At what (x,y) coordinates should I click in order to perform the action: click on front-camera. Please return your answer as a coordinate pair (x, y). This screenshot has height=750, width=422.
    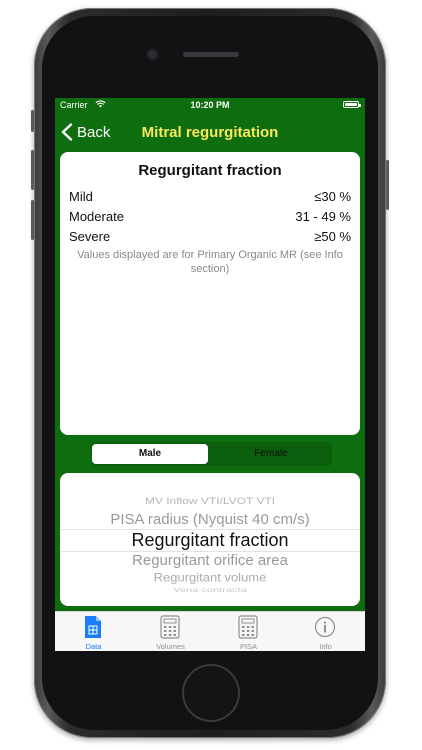
    Looking at the image, I should click on (152, 54).